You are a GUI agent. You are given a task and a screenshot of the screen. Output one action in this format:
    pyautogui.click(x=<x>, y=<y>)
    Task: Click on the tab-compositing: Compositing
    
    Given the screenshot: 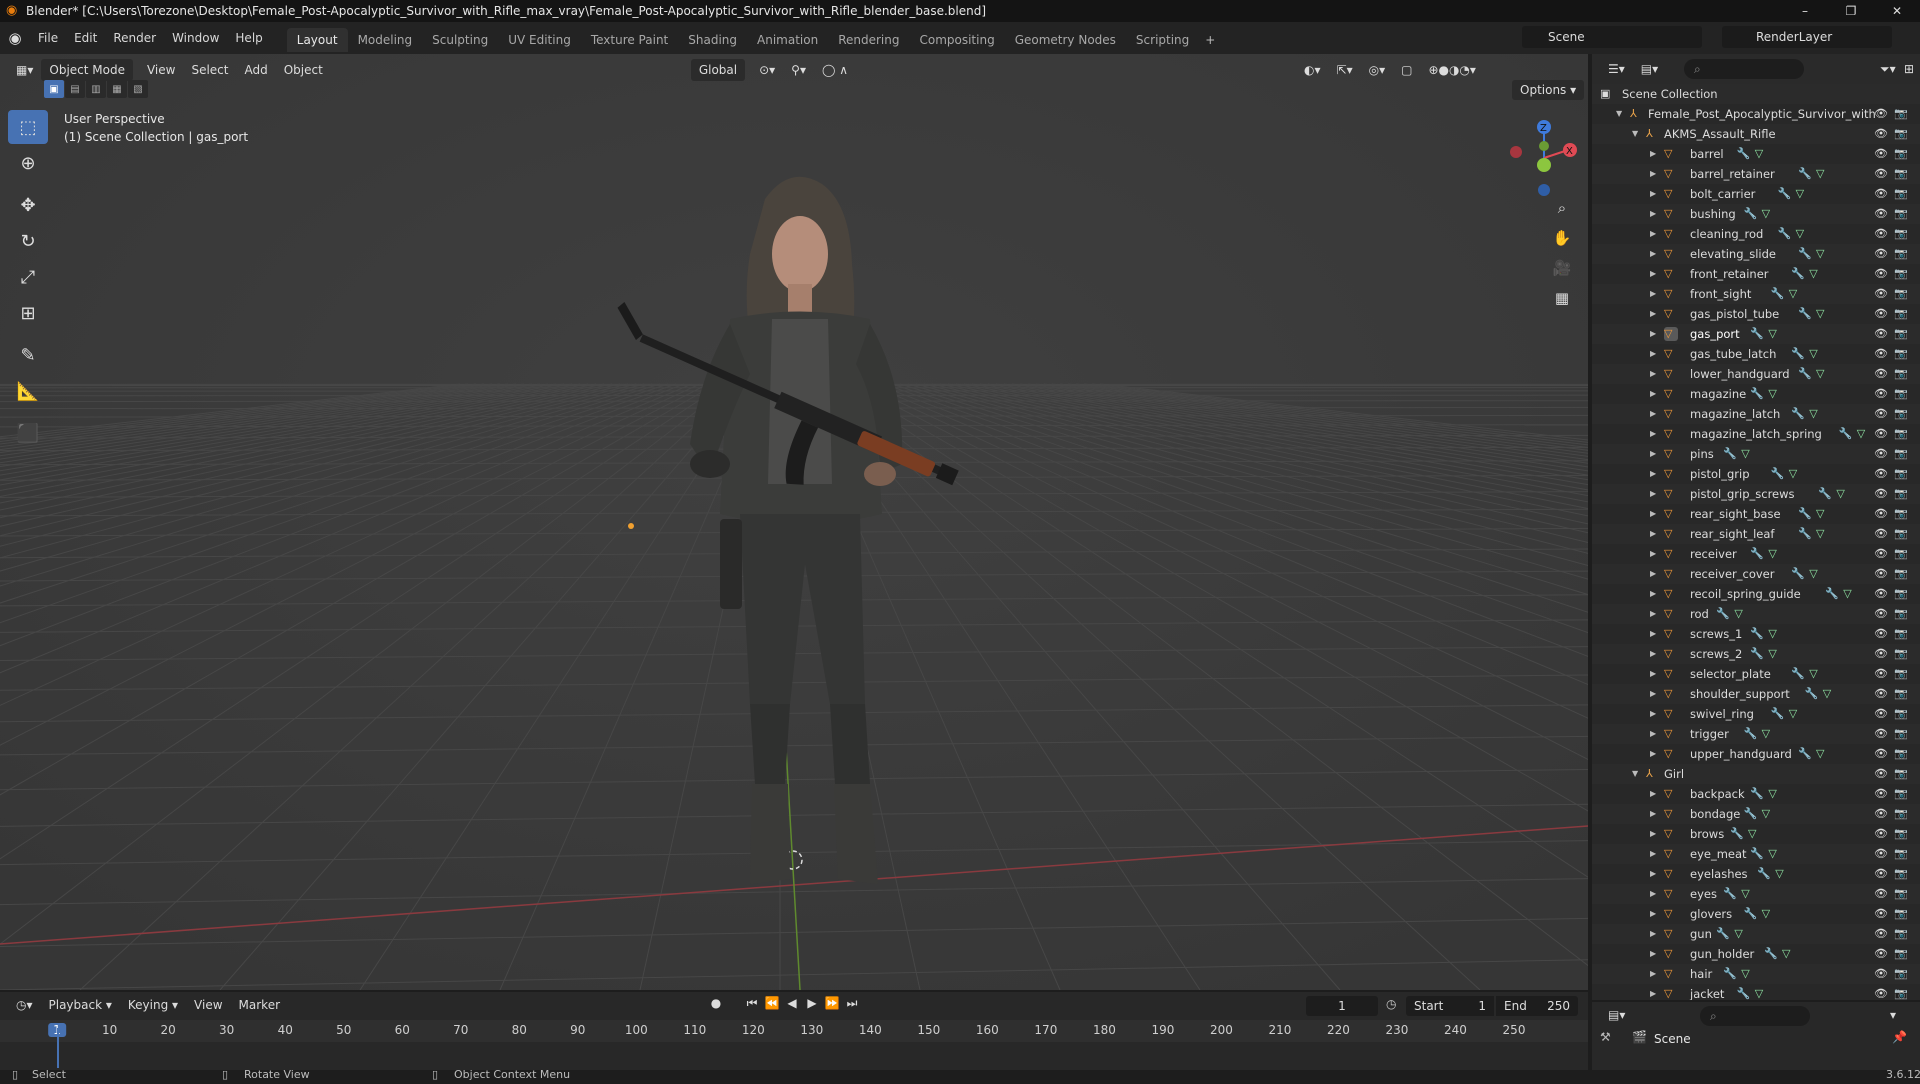 What is the action you would take?
    pyautogui.click(x=956, y=40)
    